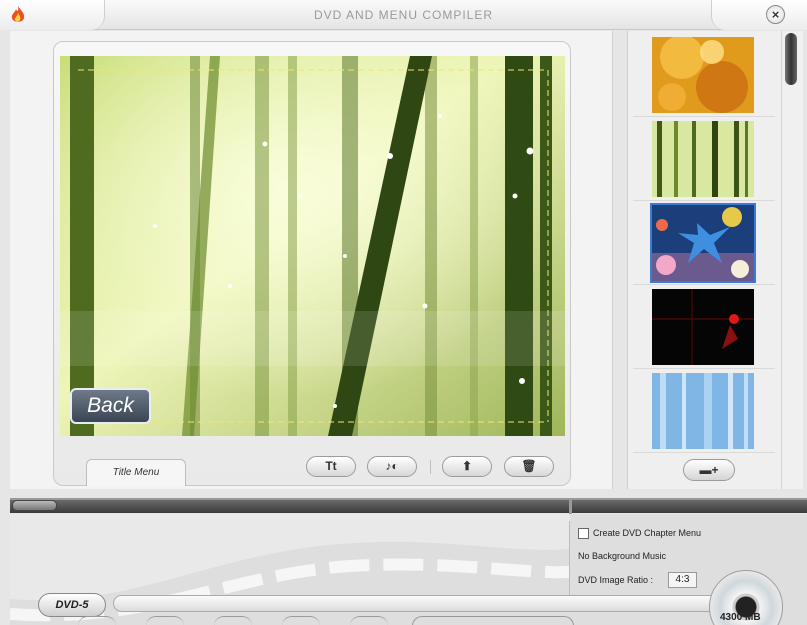  I want to click on thumbnail-dark-red, so click(703, 327).